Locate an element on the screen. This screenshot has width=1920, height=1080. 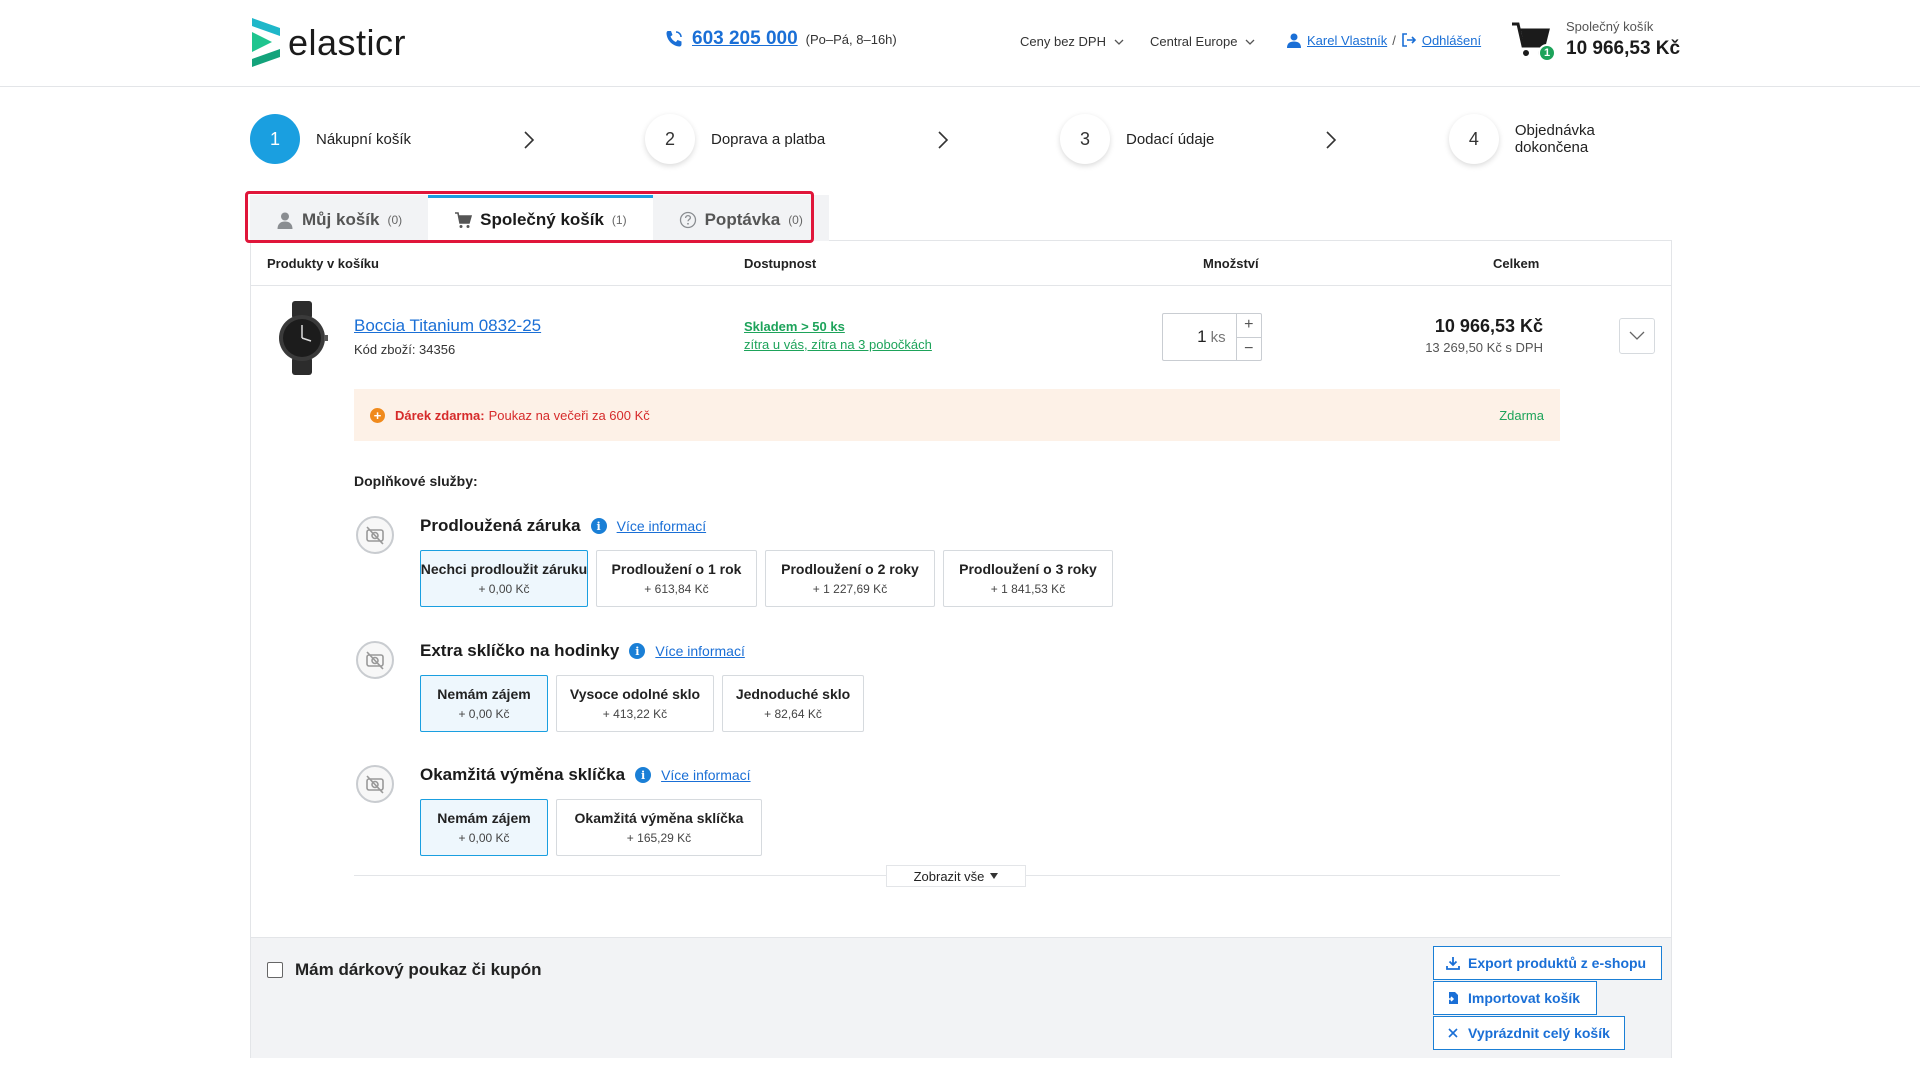
caret-down-icon is located at coordinates (994, 876).